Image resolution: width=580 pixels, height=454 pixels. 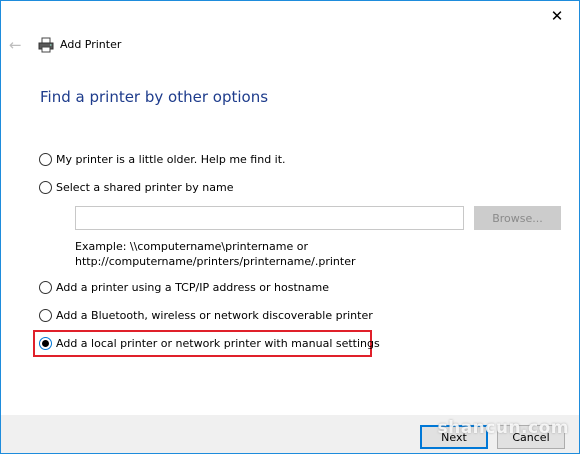 What do you see at coordinates (17, 45) in the screenshot?
I see `back-arrow-icon: ←` at bounding box center [17, 45].